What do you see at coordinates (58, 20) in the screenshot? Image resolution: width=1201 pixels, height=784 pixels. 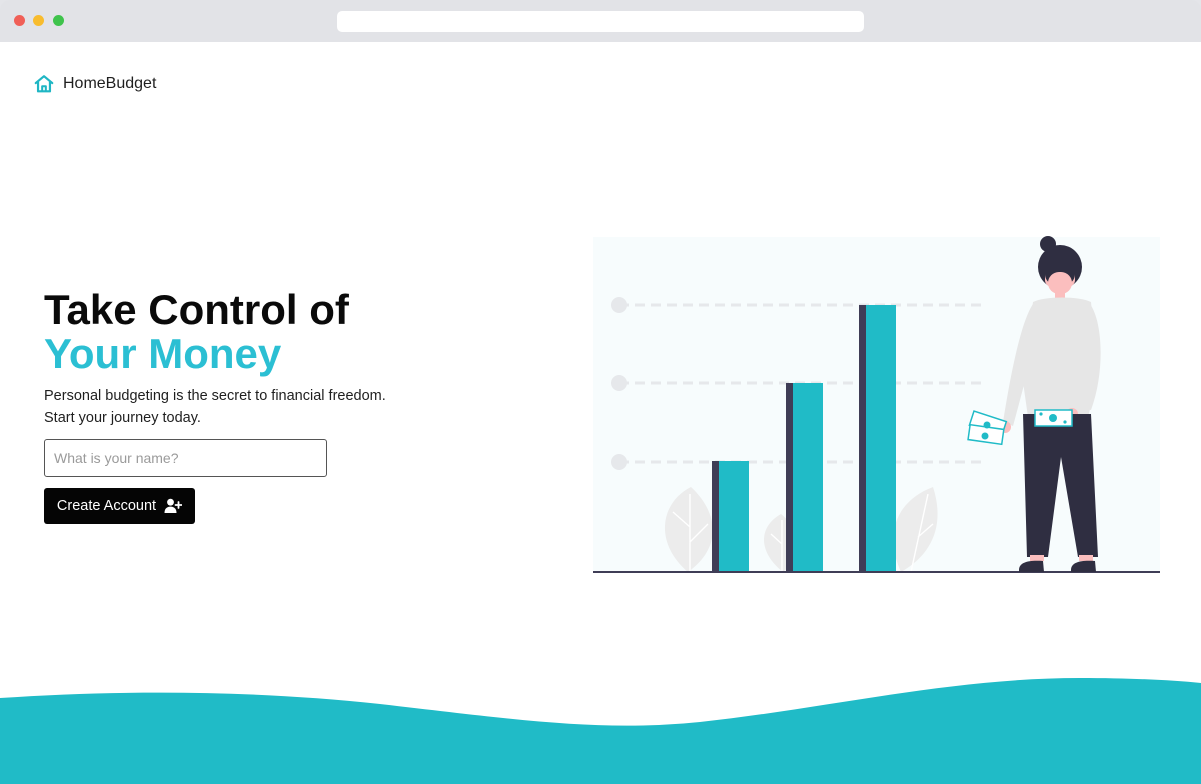 I see `maximize-window-button` at bounding box center [58, 20].